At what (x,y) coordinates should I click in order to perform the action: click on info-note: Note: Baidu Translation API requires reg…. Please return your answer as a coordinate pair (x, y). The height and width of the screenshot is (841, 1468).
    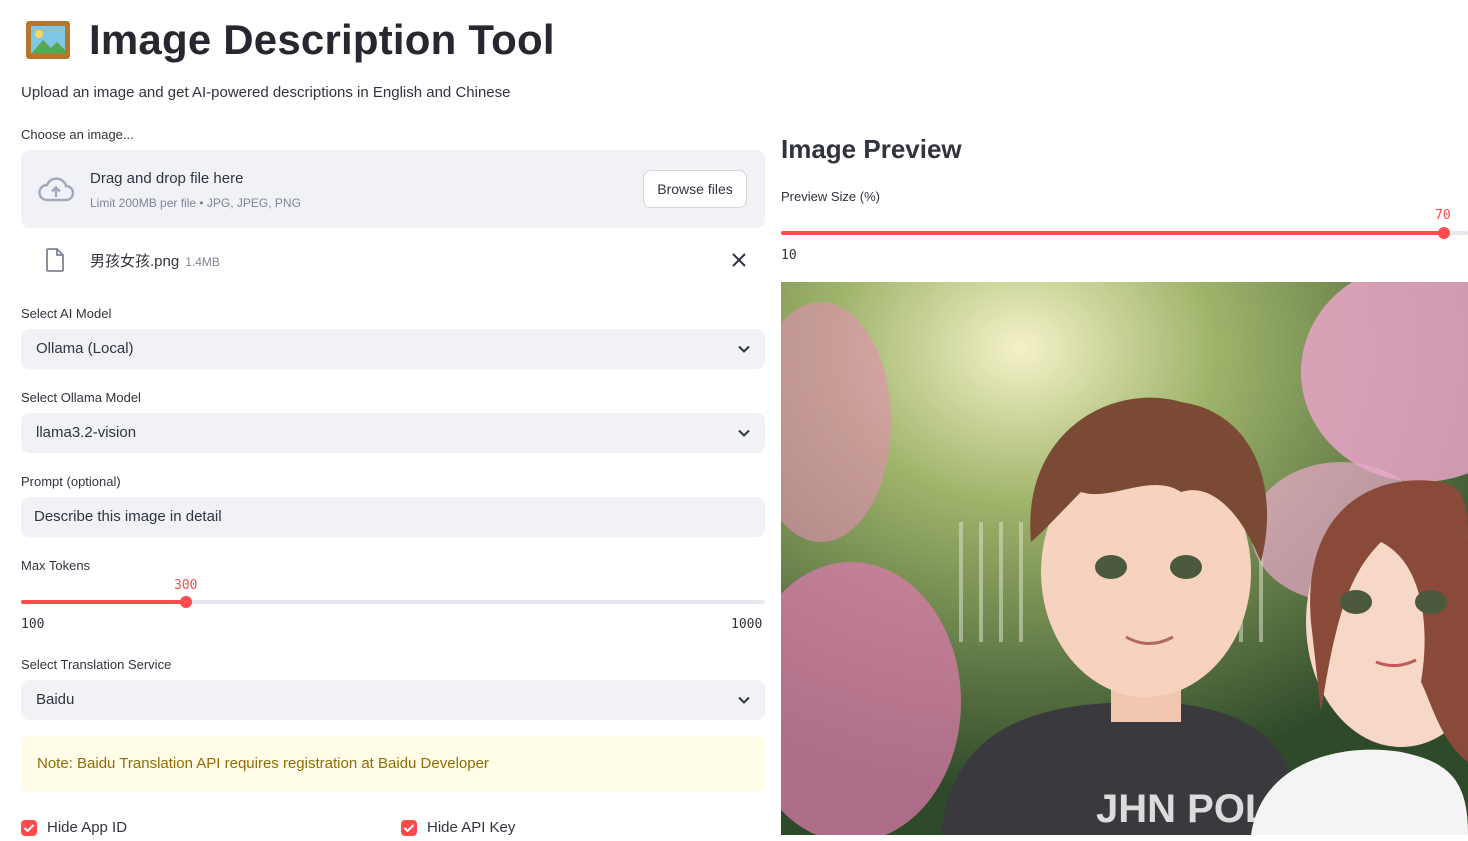
    Looking at the image, I should click on (393, 764).